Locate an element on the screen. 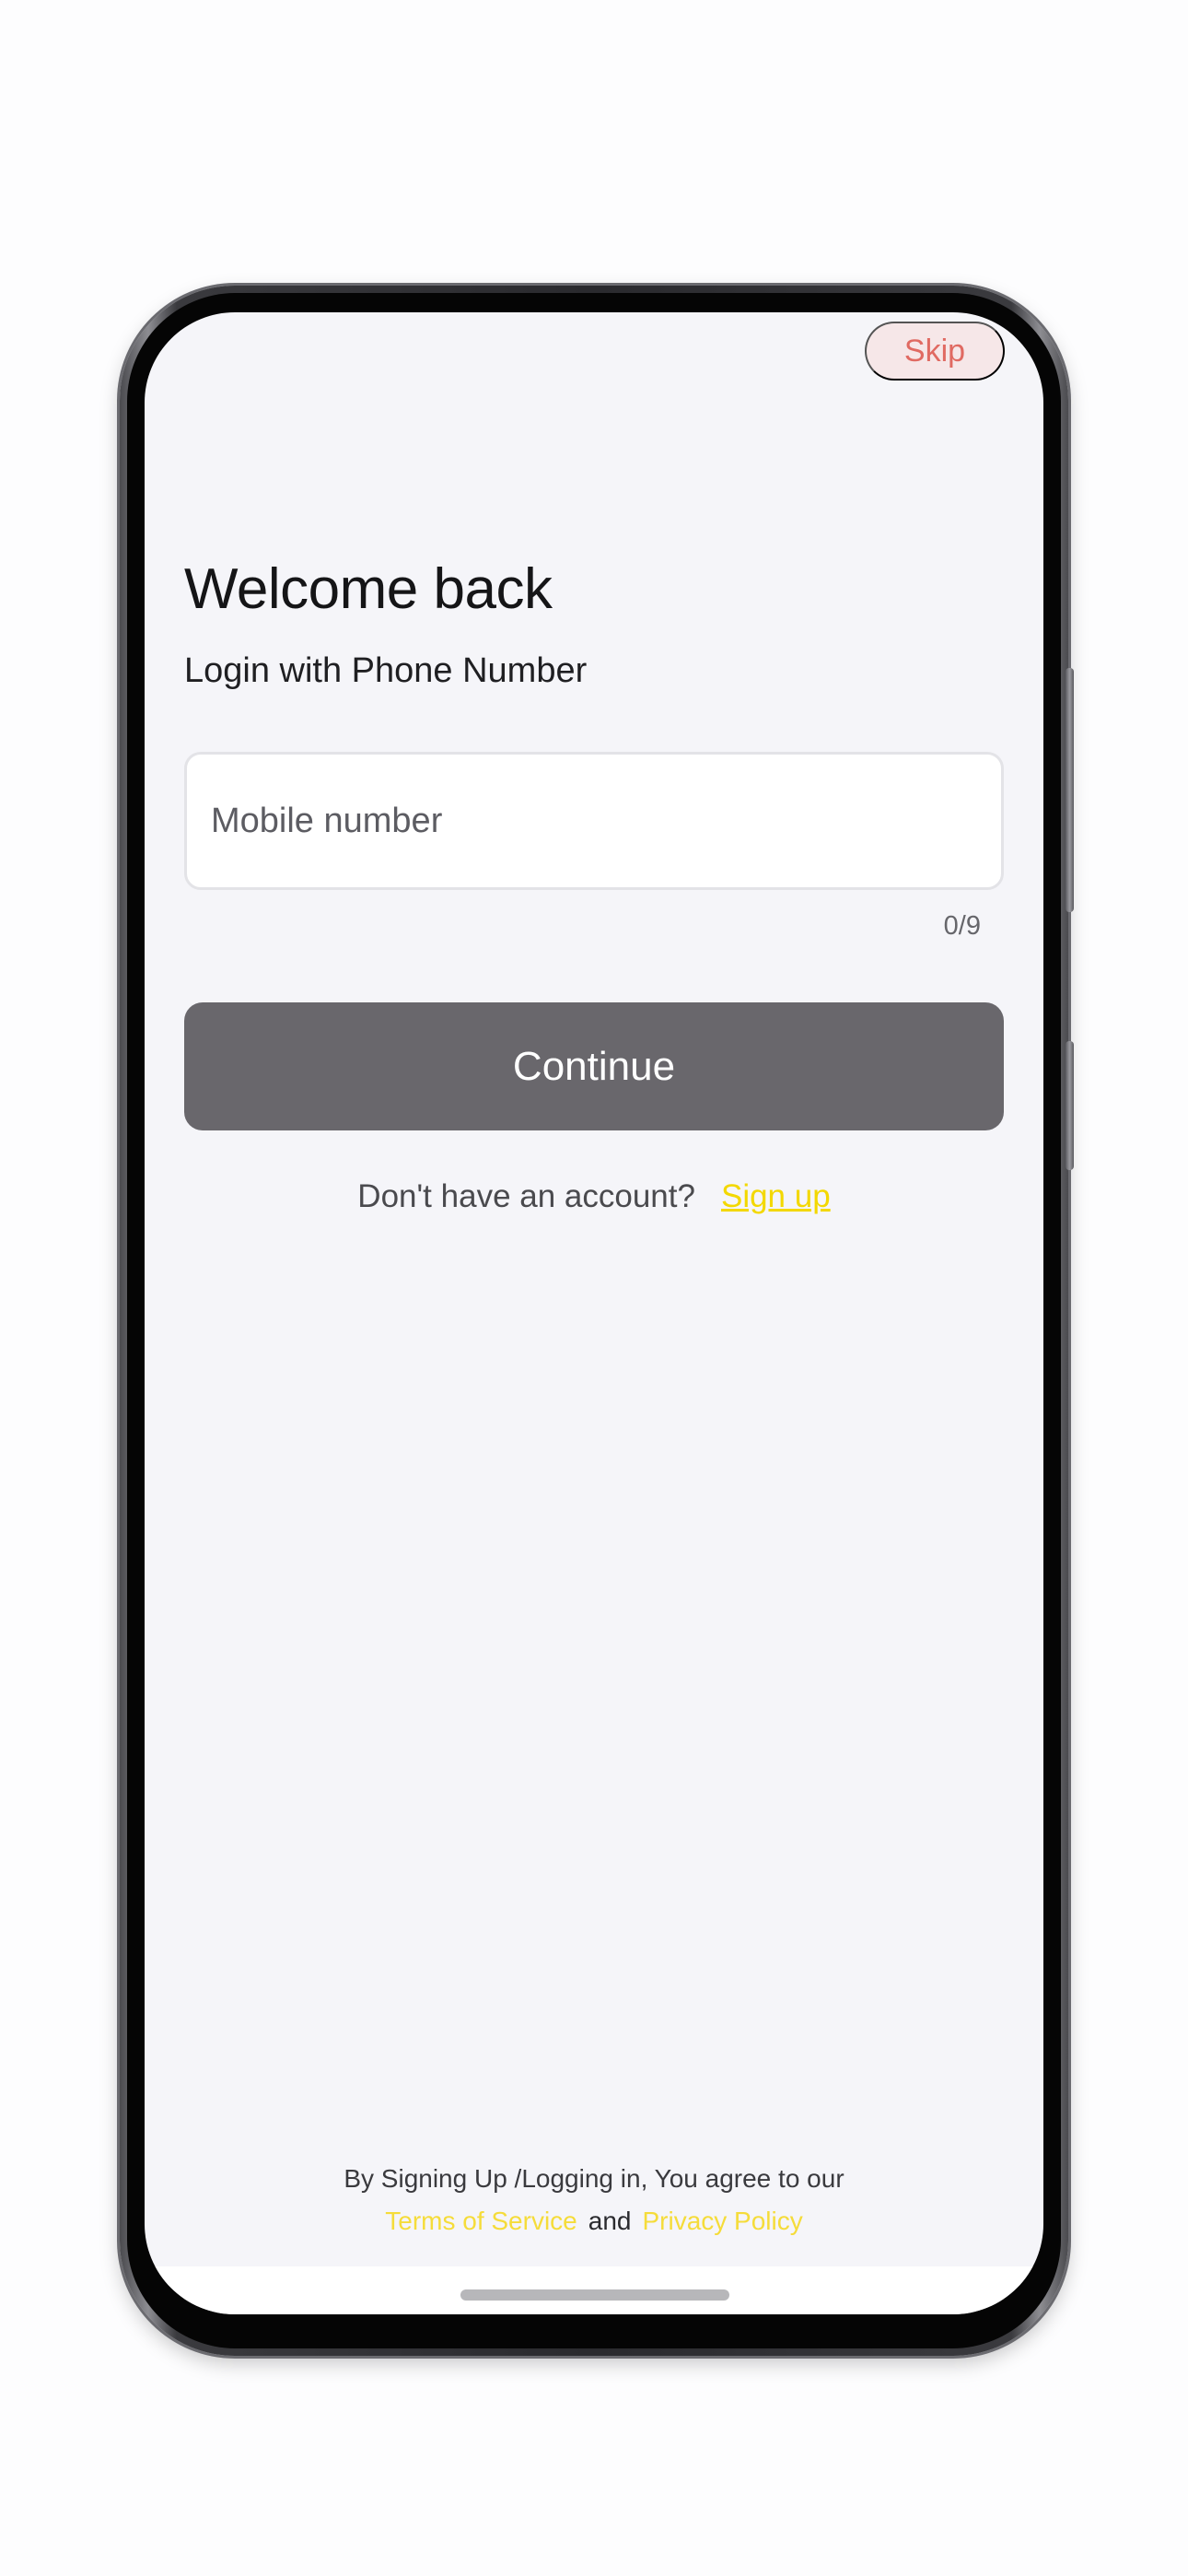 The height and width of the screenshot is (2576, 1188). signup-prompt: Don't have an account? is located at coordinates (526, 1196).